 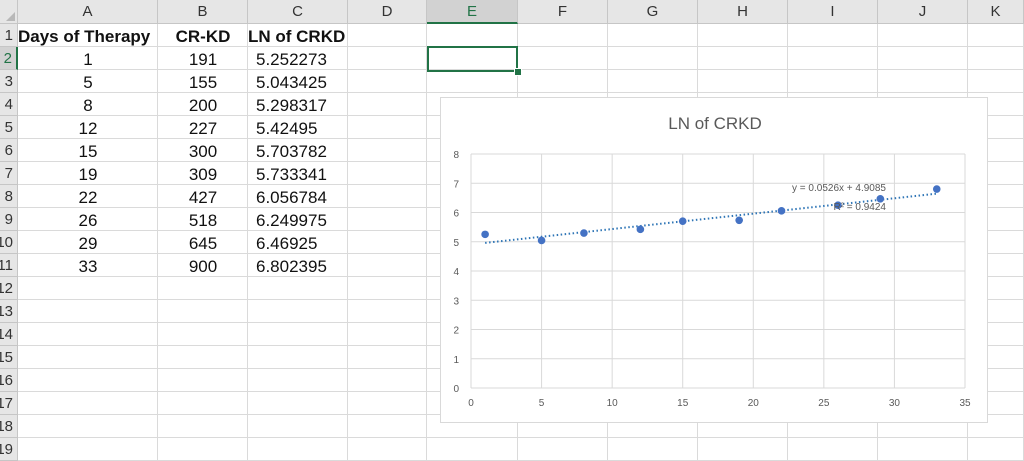 What do you see at coordinates (456, 184) in the screenshot?
I see `y-tick-label: 7` at bounding box center [456, 184].